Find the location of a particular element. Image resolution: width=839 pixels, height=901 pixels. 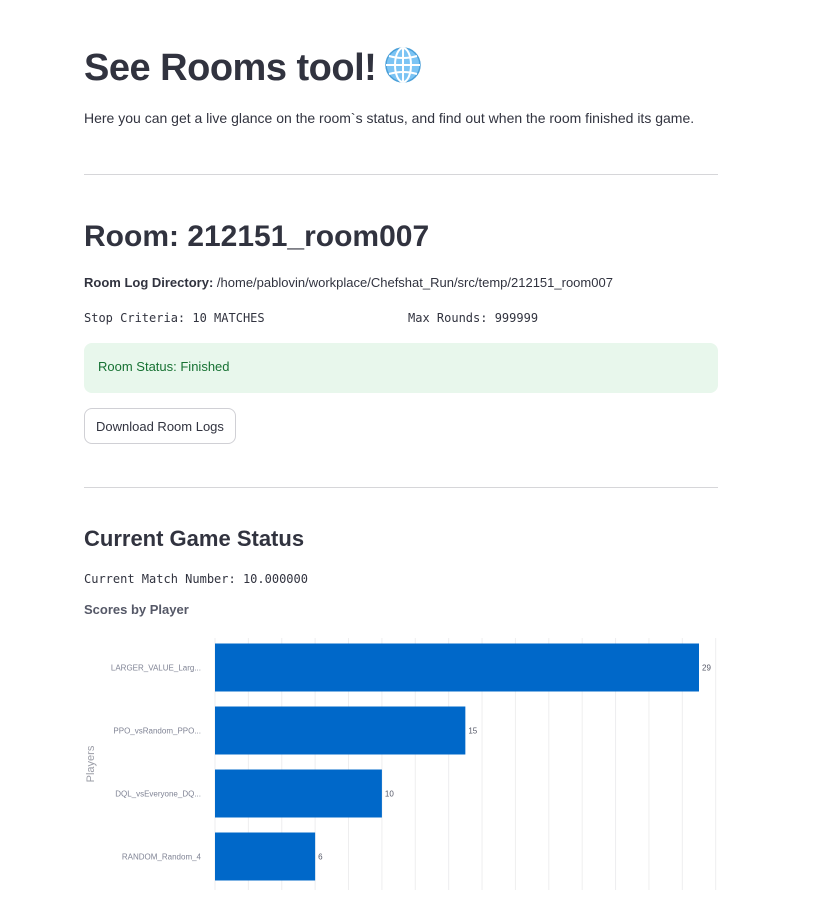

download-room-logs-button: Download Room Logs is located at coordinates (160, 426).